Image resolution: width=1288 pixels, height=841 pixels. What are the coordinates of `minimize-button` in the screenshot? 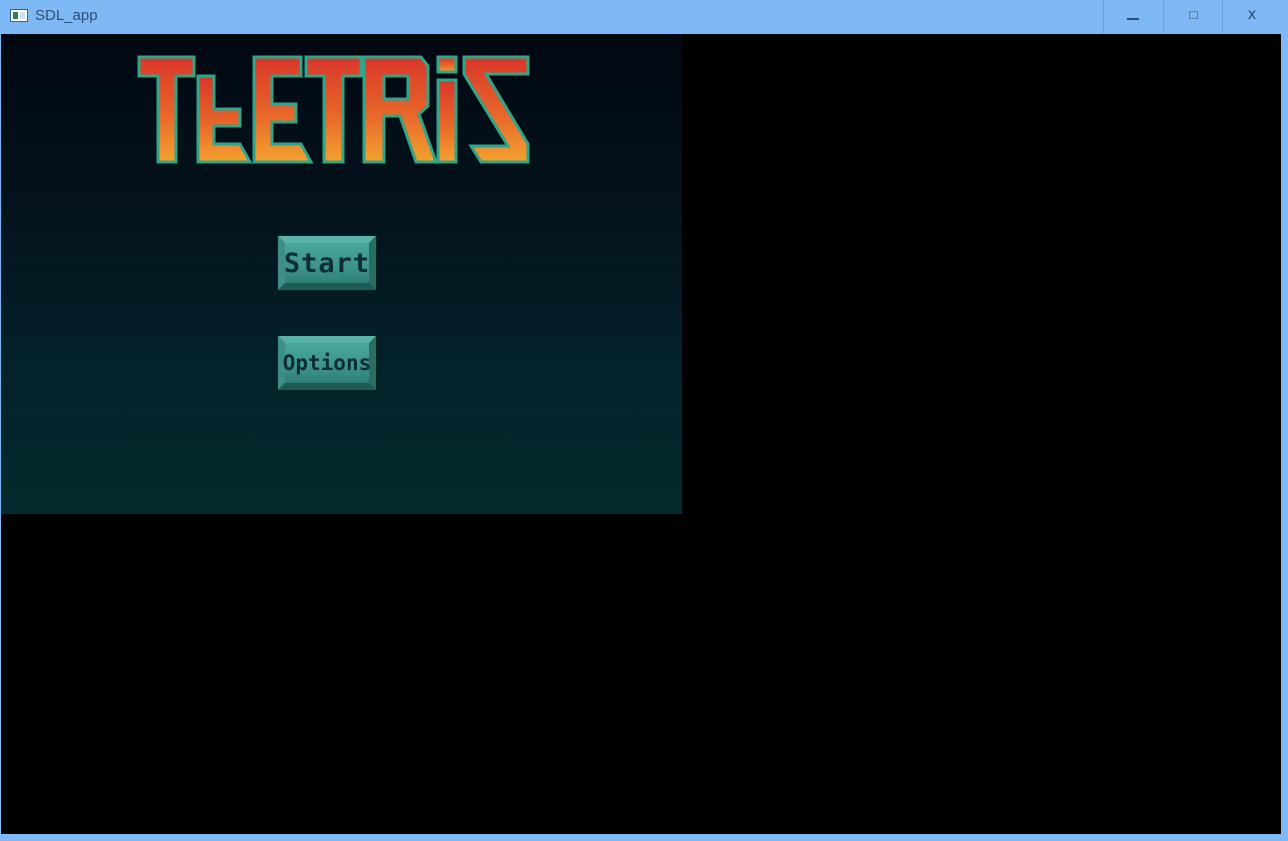 It's located at (1132, 16).